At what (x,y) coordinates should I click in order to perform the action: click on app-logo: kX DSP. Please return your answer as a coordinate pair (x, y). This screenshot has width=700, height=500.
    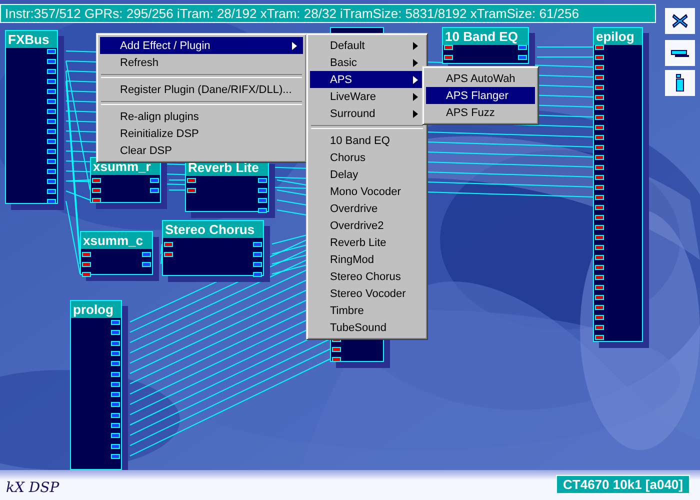
    Looking at the image, I should click on (33, 488).